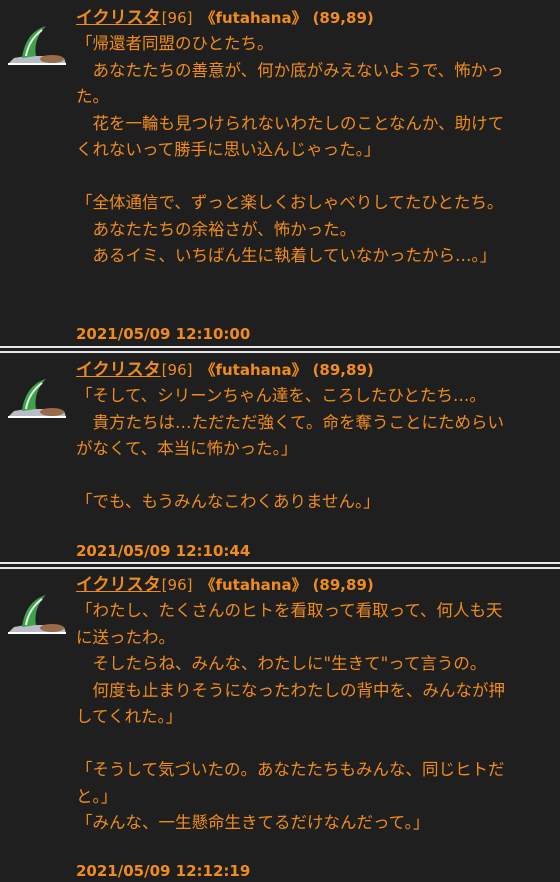 The height and width of the screenshot is (882, 560). I want to click on post-timestamp: 2021/05/09 12:12:19, so click(163, 871).